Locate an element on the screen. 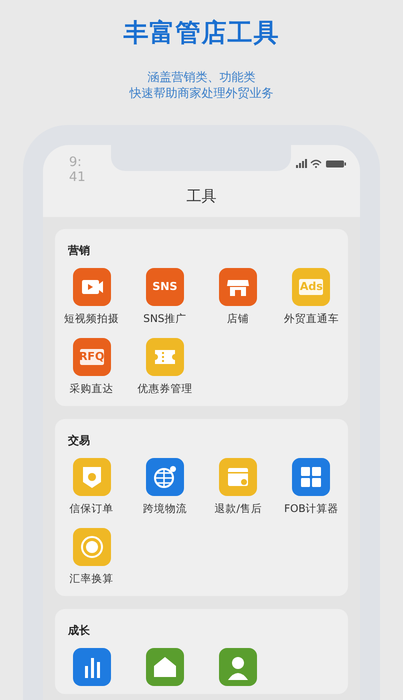 This screenshot has height=700, width=403. tool-video-icon is located at coordinates (91, 287).